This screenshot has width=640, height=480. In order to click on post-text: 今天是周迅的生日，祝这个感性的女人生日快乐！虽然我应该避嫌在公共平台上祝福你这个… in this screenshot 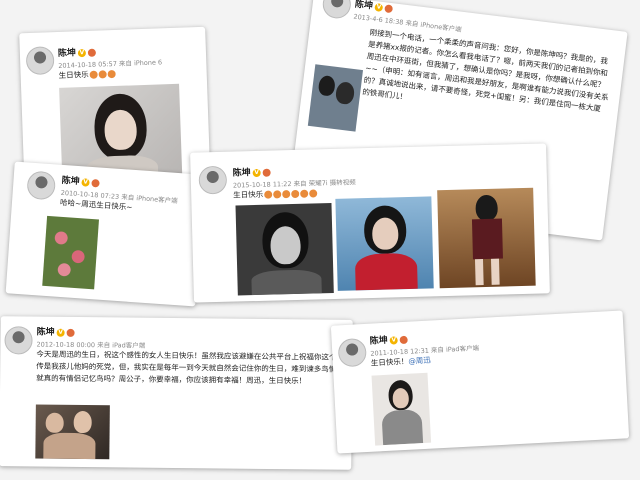, I will do `click(190, 367)`.